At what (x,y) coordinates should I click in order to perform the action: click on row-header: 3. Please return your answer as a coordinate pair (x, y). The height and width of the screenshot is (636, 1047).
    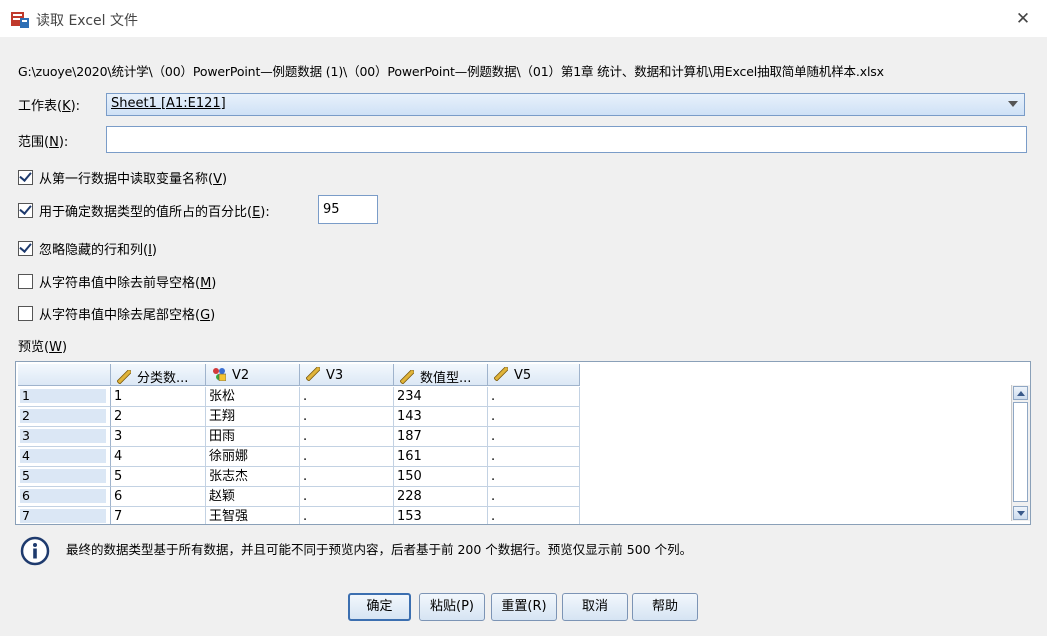
    Looking at the image, I should click on (64, 437).